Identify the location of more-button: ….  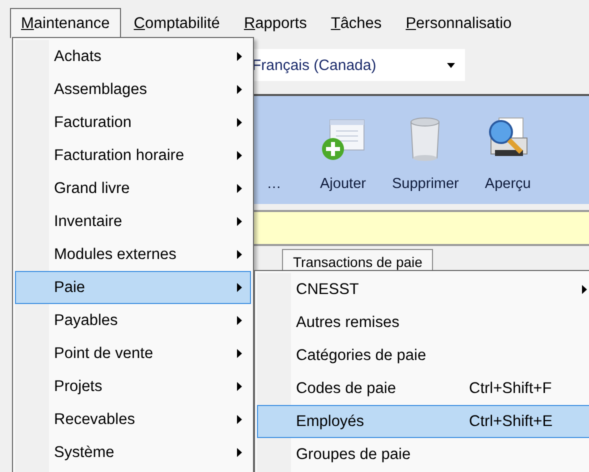
(274, 184).